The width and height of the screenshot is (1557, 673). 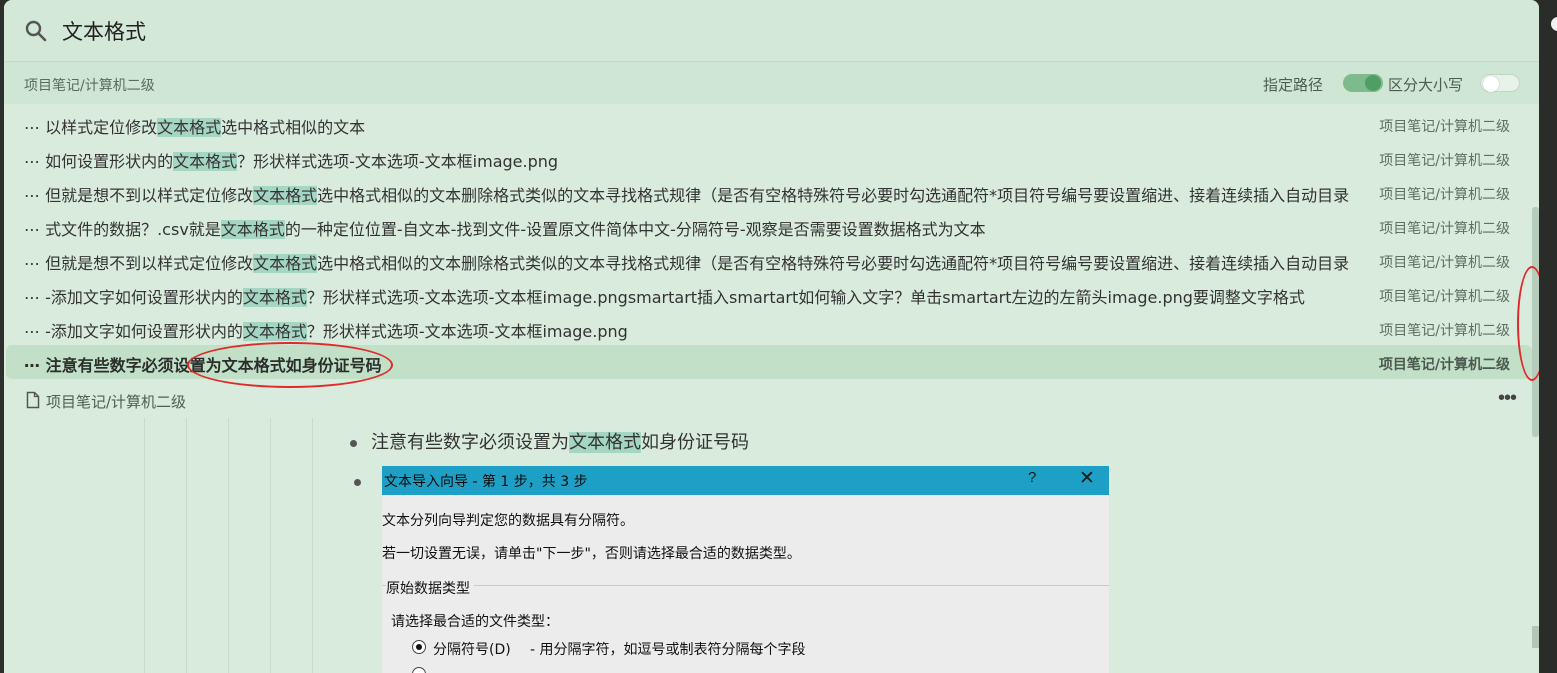 What do you see at coordinates (1500, 83) in the screenshot?
I see `case-sensitive-toggle` at bounding box center [1500, 83].